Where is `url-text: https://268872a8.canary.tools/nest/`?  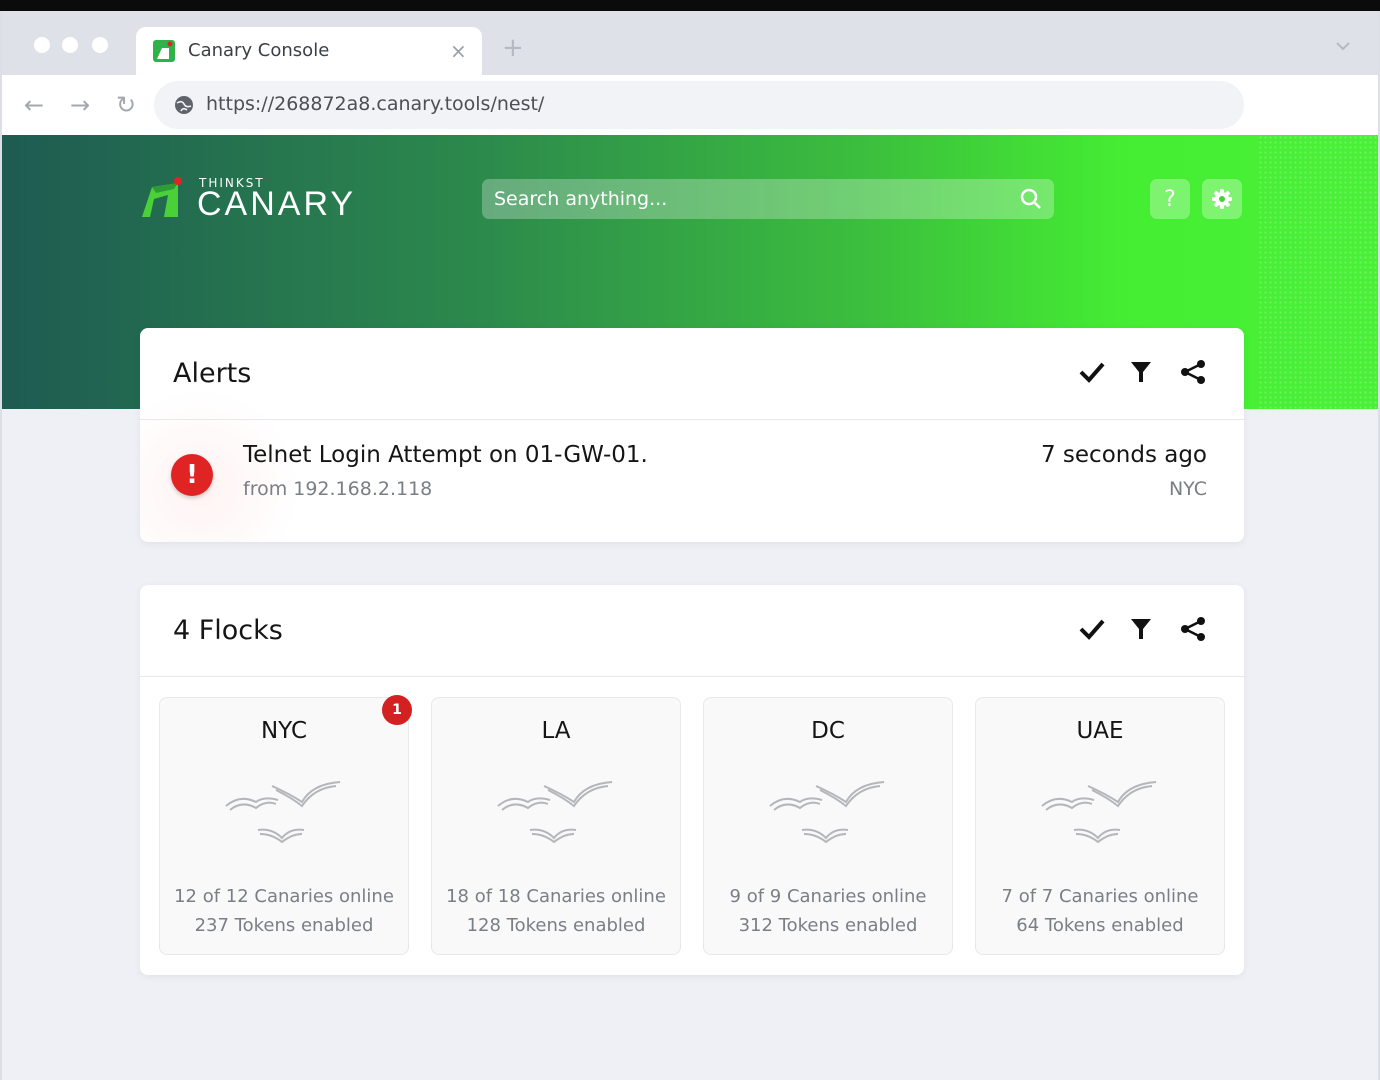 url-text: https://268872a8.canary.tools/nest/ is located at coordinates (375, 104).